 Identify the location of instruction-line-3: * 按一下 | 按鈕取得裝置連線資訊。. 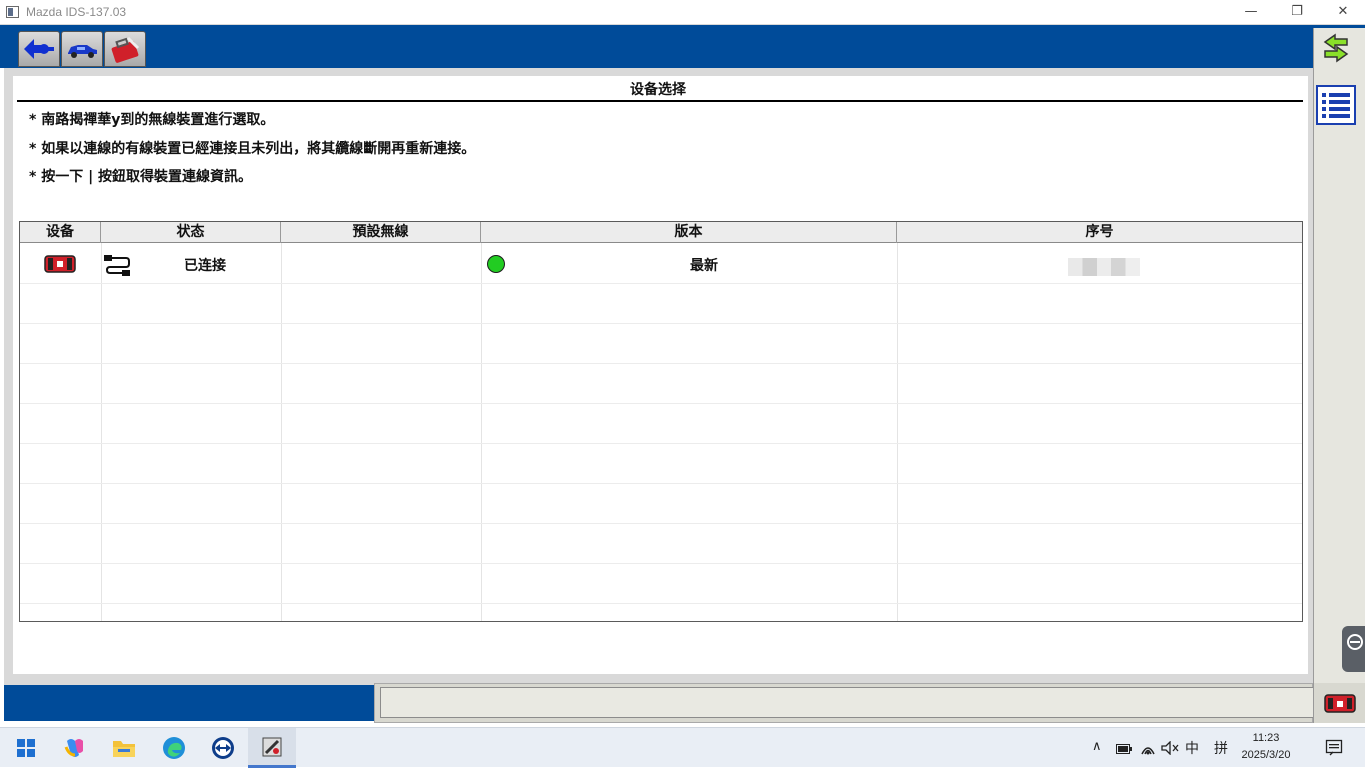
(141, 177).